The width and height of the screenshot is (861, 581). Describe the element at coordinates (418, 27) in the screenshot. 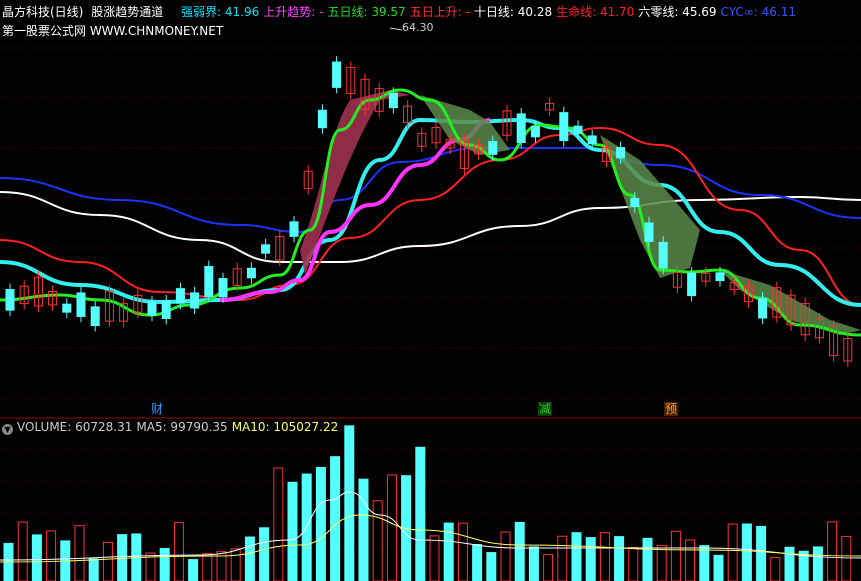

I see `peak-price-label: 64.30` at that location.